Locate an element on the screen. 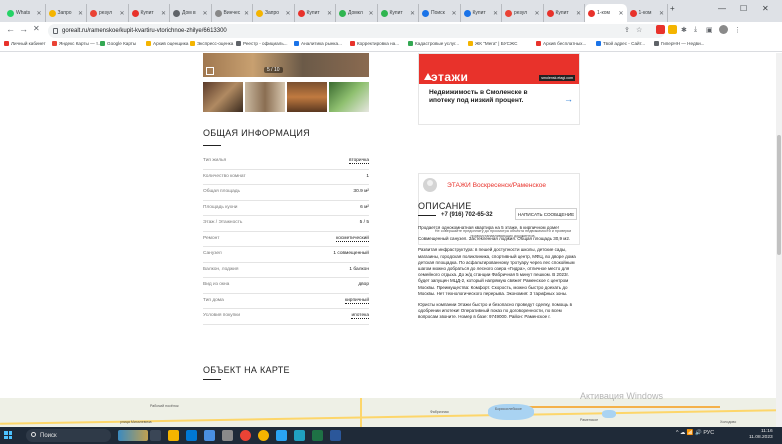 The width and height of the screenshot is (782, 444). store-icon is located at coordinates (209, 435).